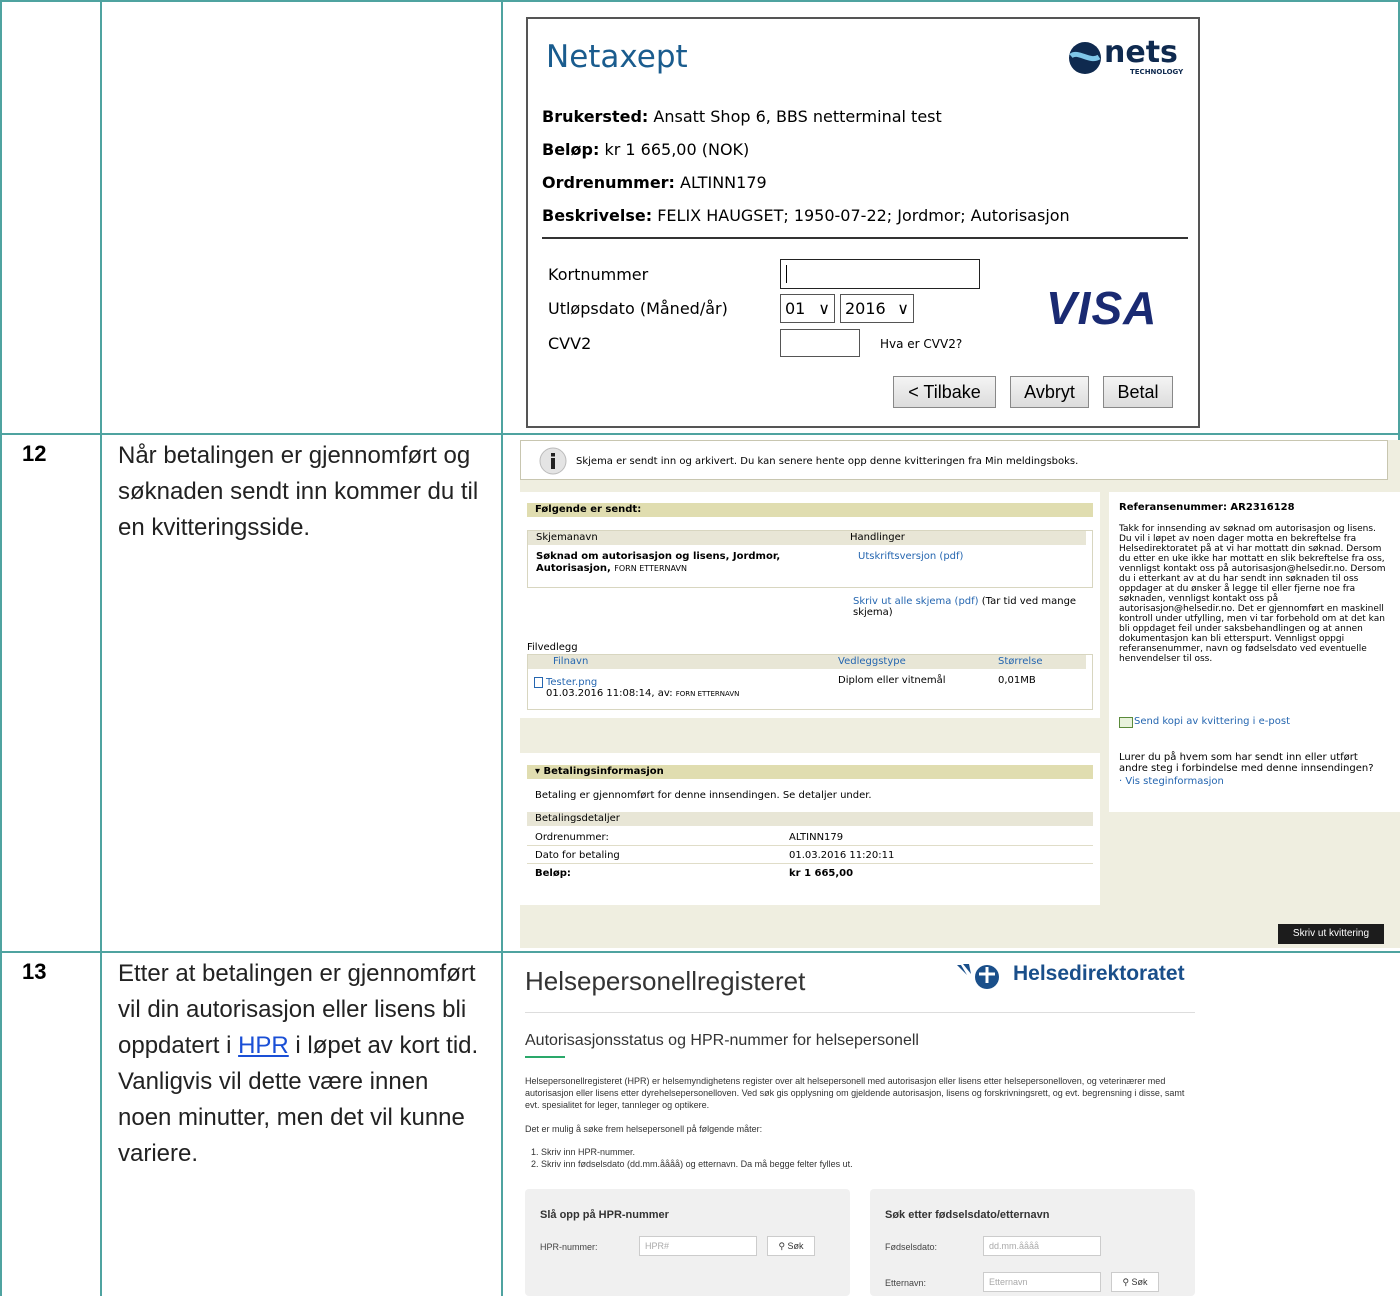 The width and height of the screenshot is (1400, 1296). What do you see at coordinates (820, 343) in the screenshot?
I see `cvv-input` at bounding box center [820, 343].